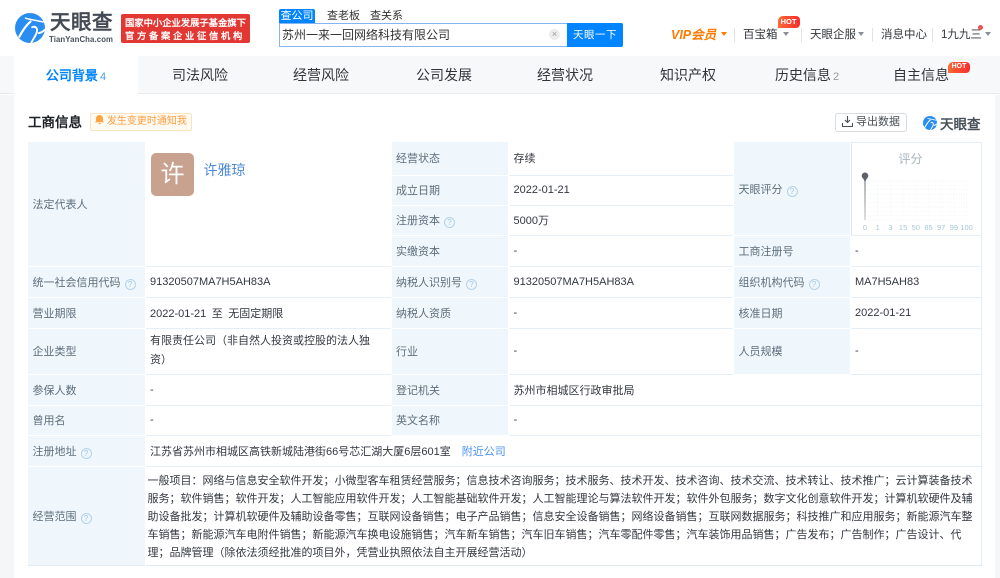  What do you see at coordinates (953, 227) in the screenshot?
I see `svg-text: 99` at bounding box center [953, 227].